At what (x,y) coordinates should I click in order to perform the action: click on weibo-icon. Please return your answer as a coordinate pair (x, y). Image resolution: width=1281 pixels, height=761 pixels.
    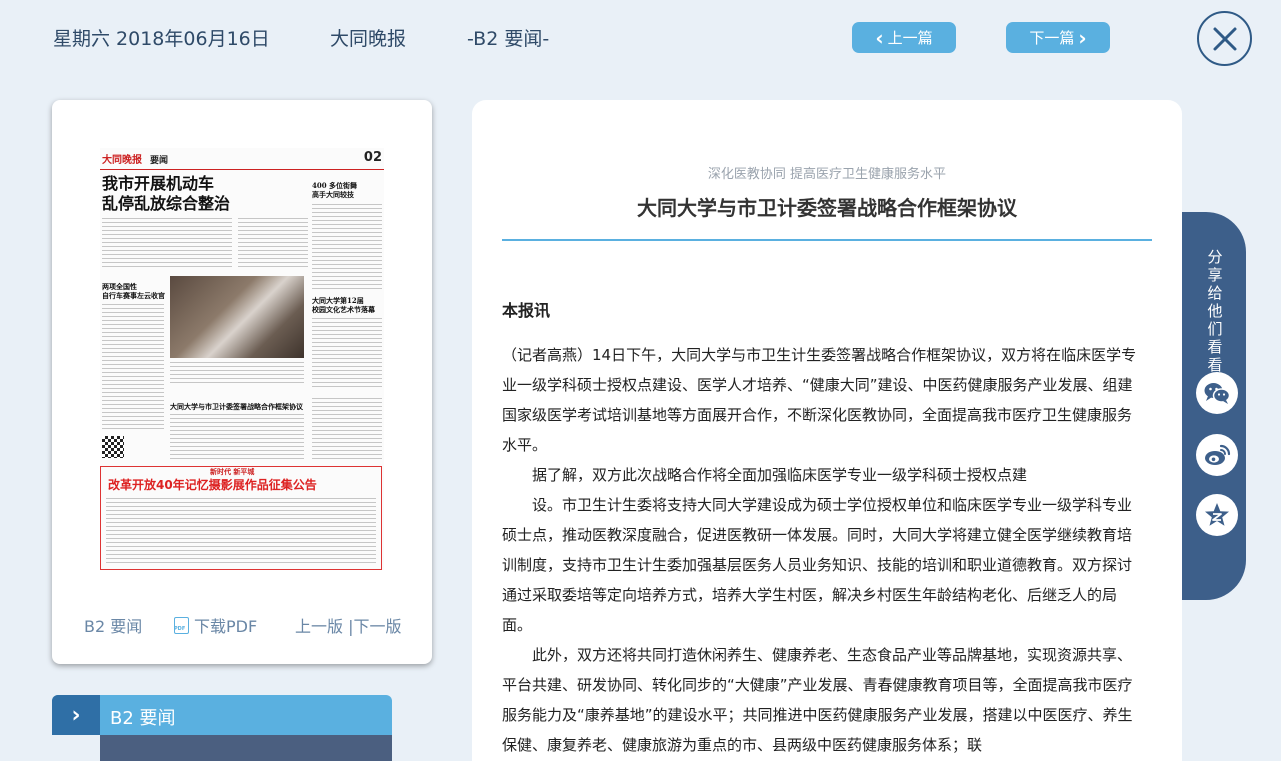
    Looking at the image, I should click on (1218, 454).